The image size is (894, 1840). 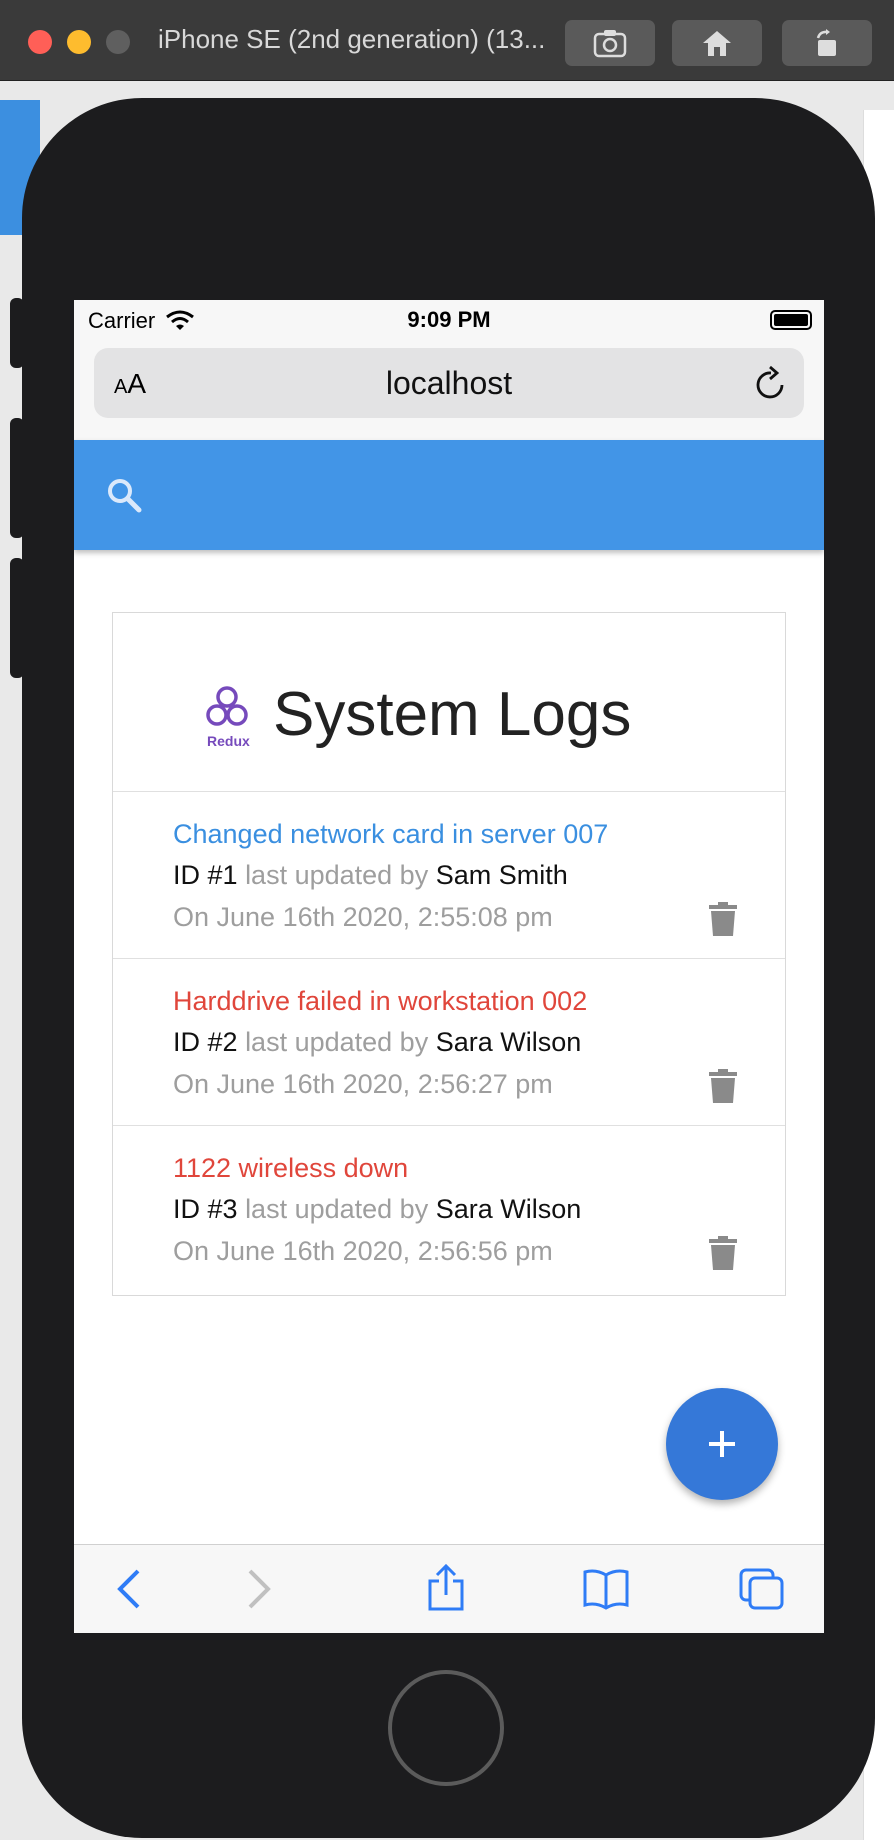 I want to click on reload-icon, so click(x=771, y=383).